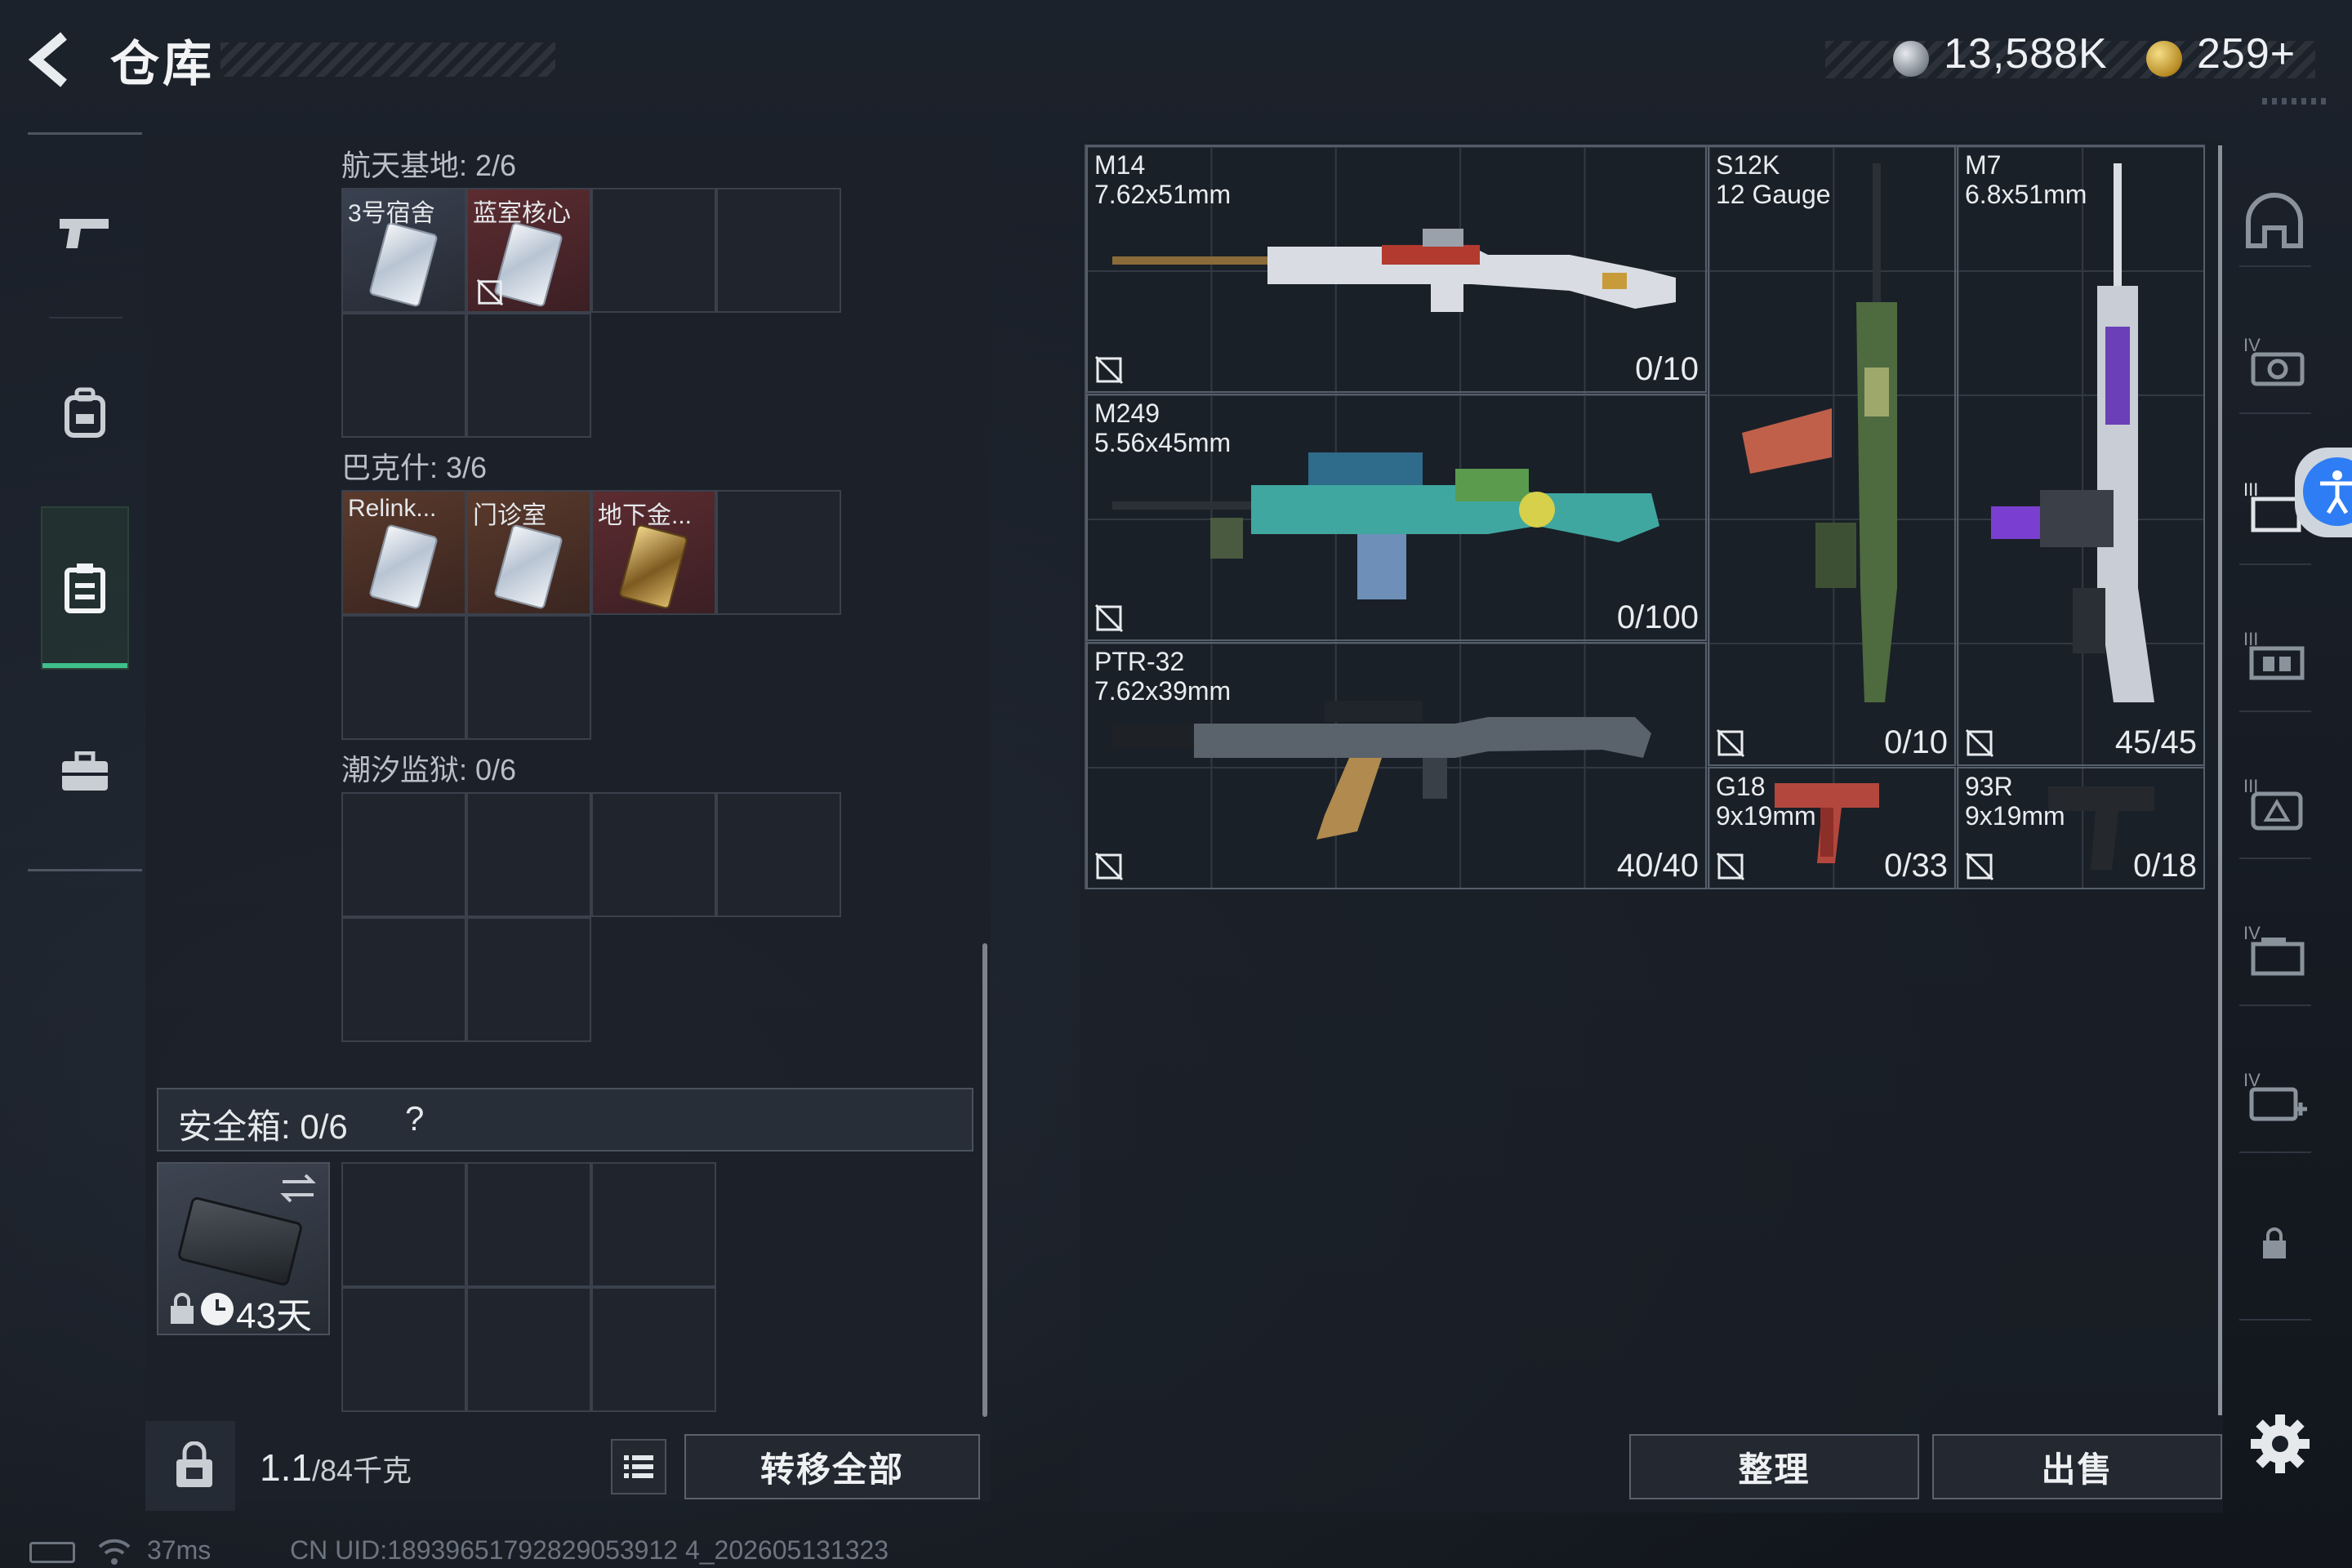  What do you see at coordinates (85, 412) in the screenshot?
I see `nav-gear` at bounding box center [85, 412].